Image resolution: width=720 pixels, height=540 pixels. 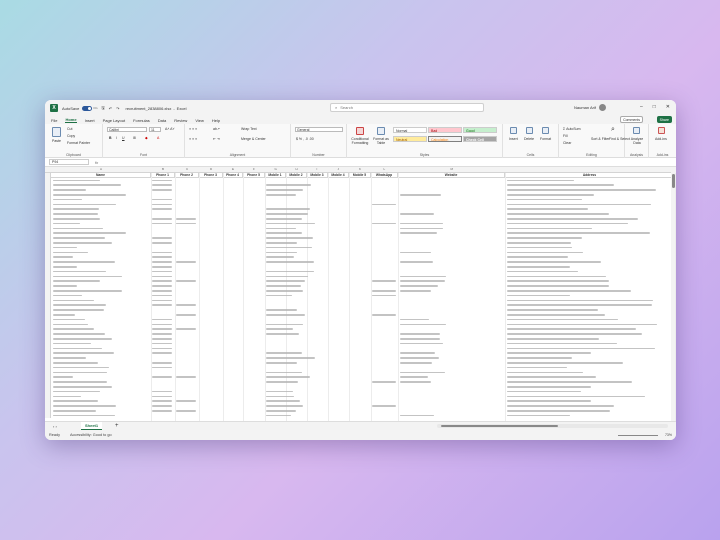 What do you see at coordinates (445, 130) in the screenshot?
I see `style-bad: Bad` at bounding box center [445, 130].